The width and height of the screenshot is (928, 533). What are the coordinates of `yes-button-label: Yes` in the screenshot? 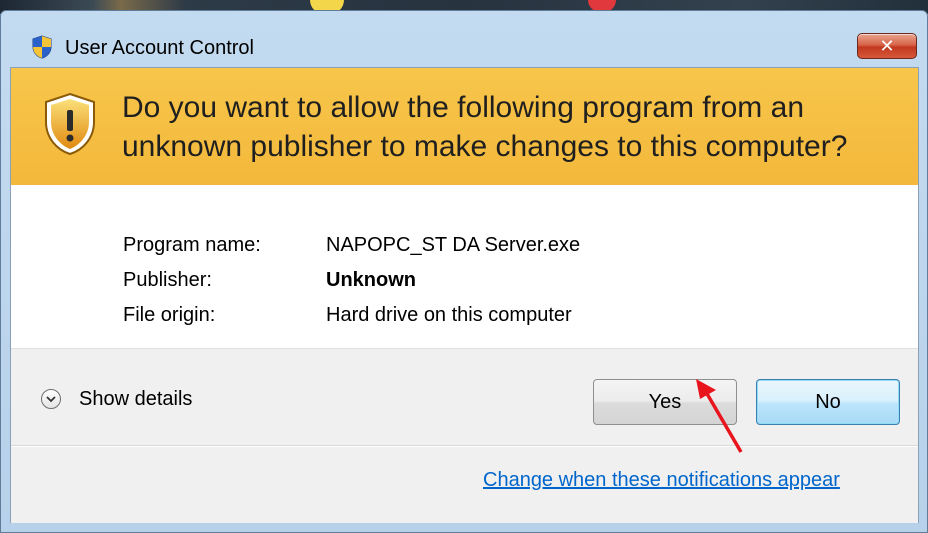 It's located at (665, 401).